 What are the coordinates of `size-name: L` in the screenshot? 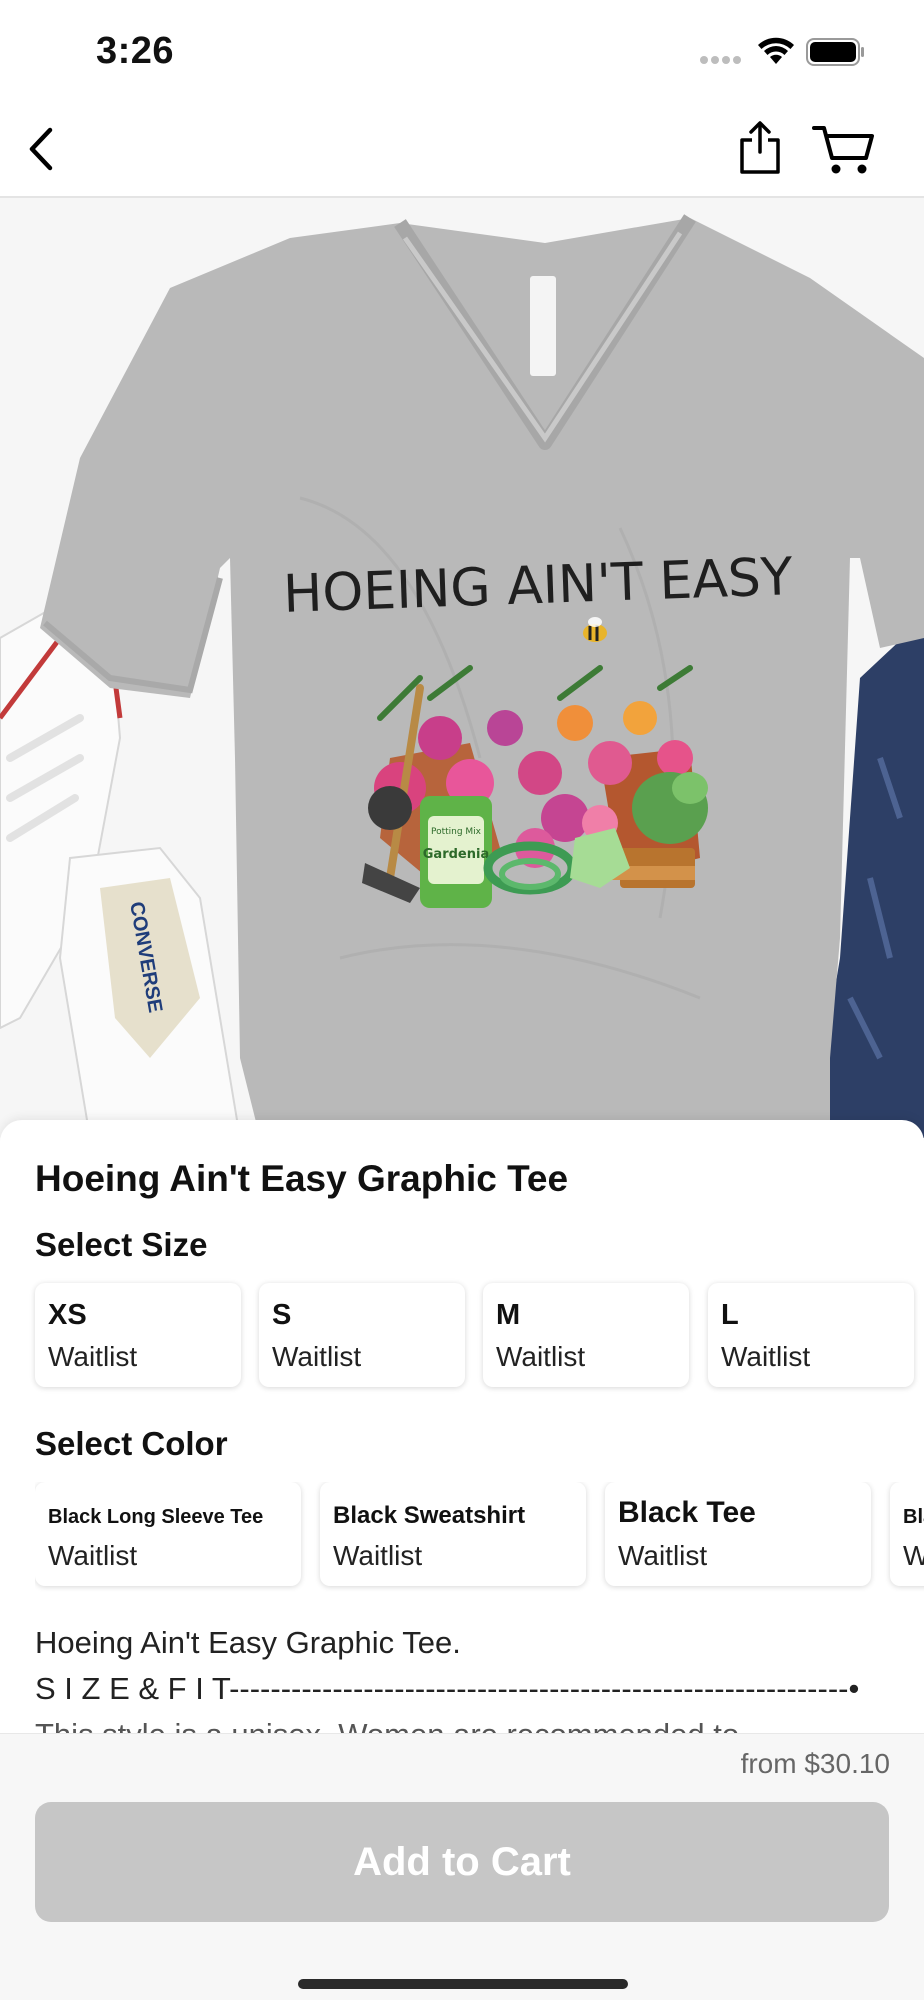 It's located at (730, 1315).